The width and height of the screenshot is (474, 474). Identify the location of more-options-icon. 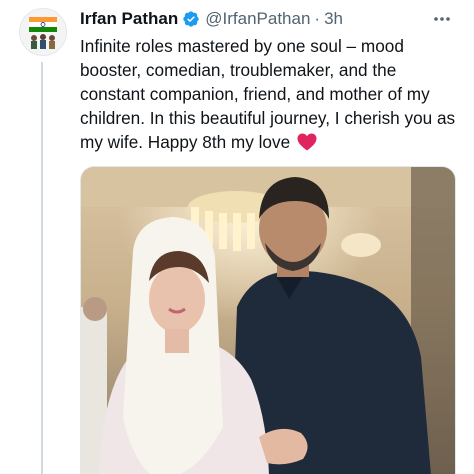
(442, 19).